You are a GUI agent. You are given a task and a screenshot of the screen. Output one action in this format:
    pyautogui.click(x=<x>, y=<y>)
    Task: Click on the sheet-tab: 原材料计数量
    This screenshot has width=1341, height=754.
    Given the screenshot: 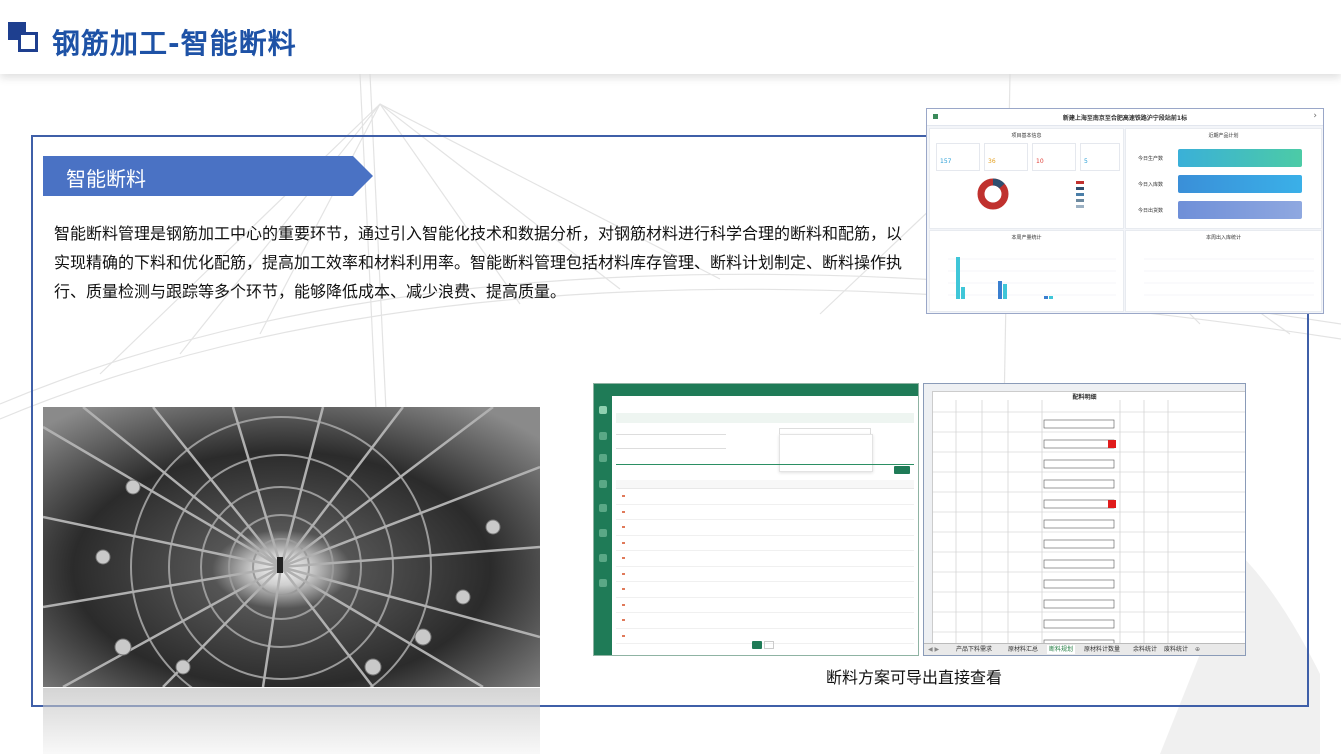 What is the action you would take?
    pyautogui.click(x=1102, y=649)
    